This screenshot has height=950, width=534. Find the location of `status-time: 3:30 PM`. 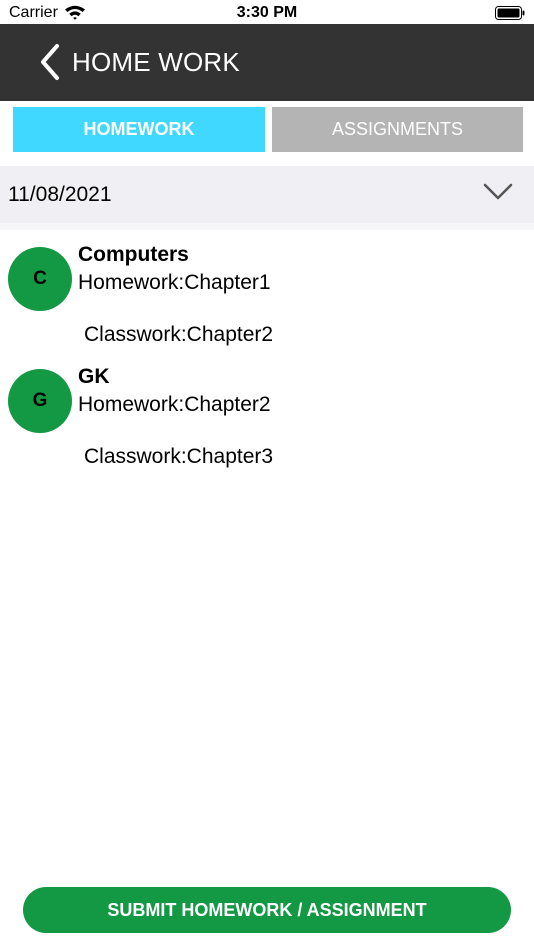

status-time: 3:30 PM is located at coordinates (267, 12).